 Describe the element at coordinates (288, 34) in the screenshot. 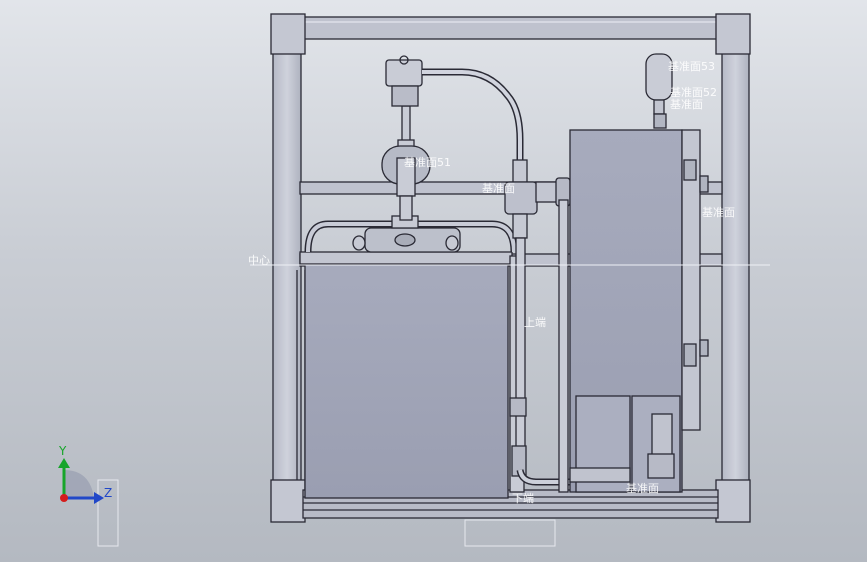

I see `frame-corner-tl` at that location.